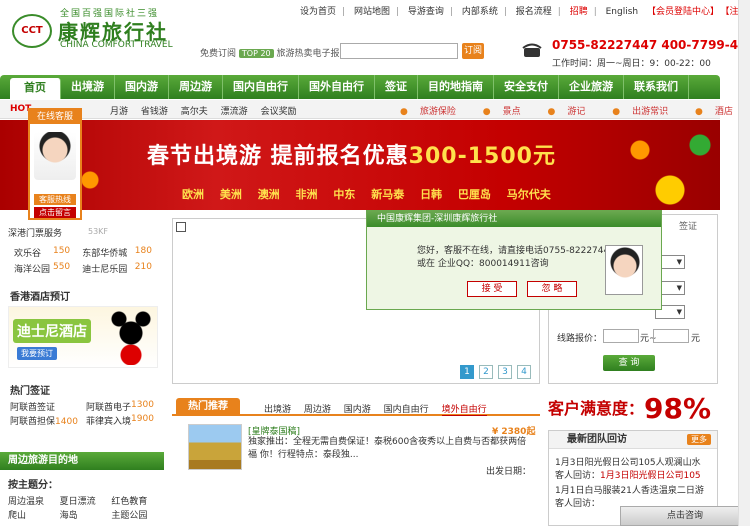 This screenshot has width=750, height=526. Describe the element at coordinates (86, 501) in the screenshot. I see `around-link: 夏日漂流` at that location.